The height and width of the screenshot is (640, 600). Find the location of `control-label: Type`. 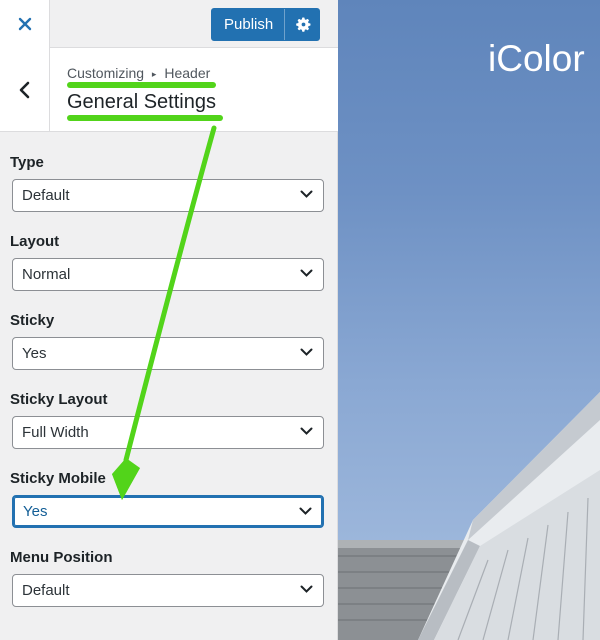

control-label: Type is located at coordinates (27, 162).